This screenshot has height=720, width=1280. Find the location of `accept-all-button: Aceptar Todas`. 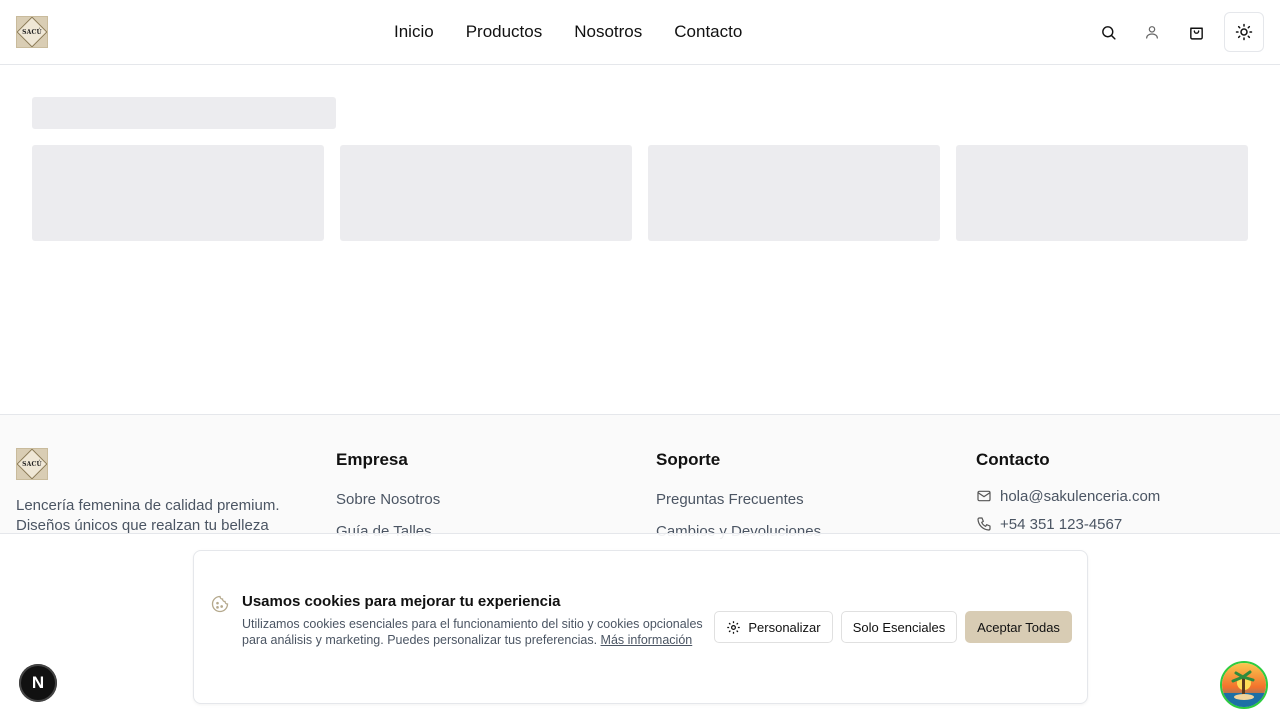

accept-all-button: Aceptar Todas is located at coordinates (1018, 627).